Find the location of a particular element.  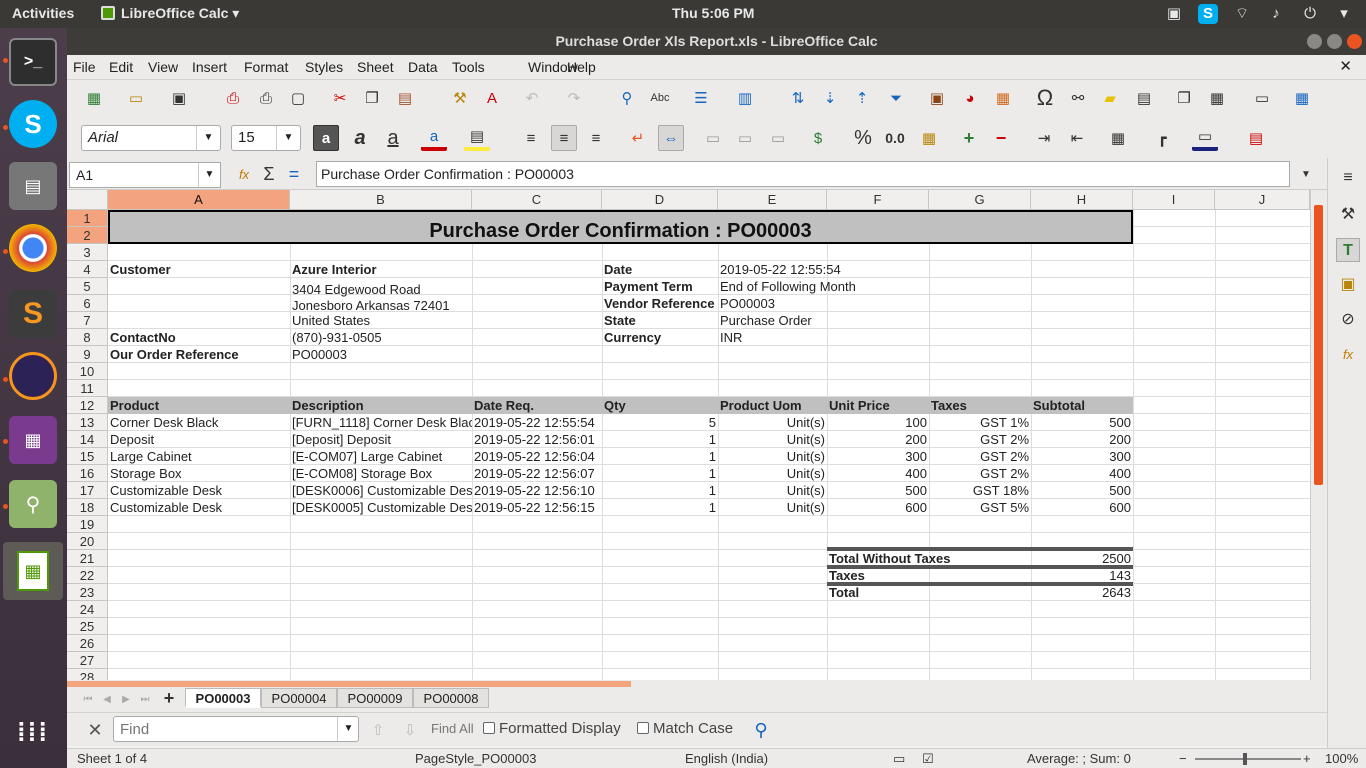

table-cell-date: 2019-05-22 12:56:01 is located at coordinates (537, 439).